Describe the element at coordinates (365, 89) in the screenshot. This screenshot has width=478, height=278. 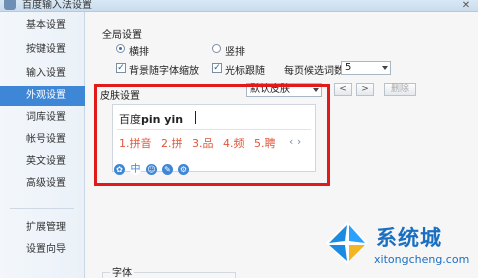
I see `skin-next-button: >` at that location.